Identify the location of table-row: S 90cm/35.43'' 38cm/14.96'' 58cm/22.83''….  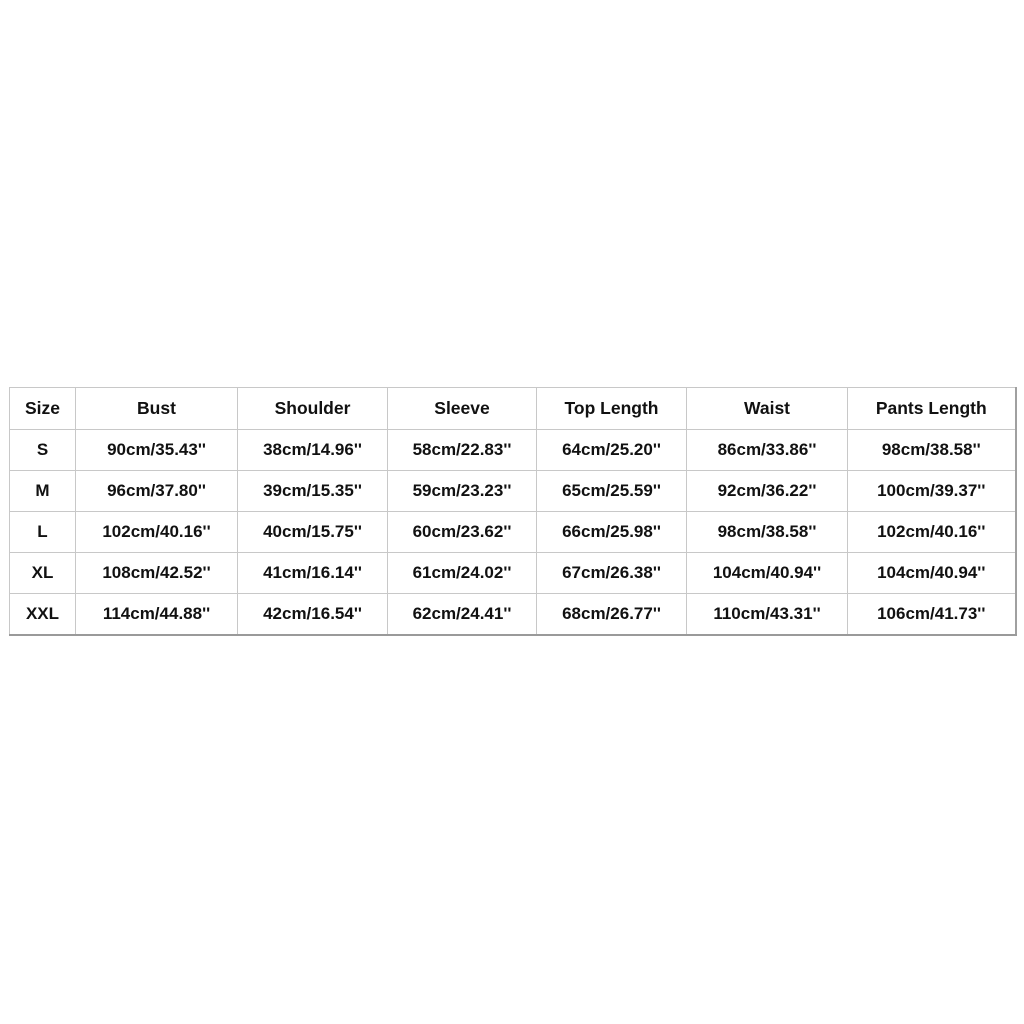
(512, 450).